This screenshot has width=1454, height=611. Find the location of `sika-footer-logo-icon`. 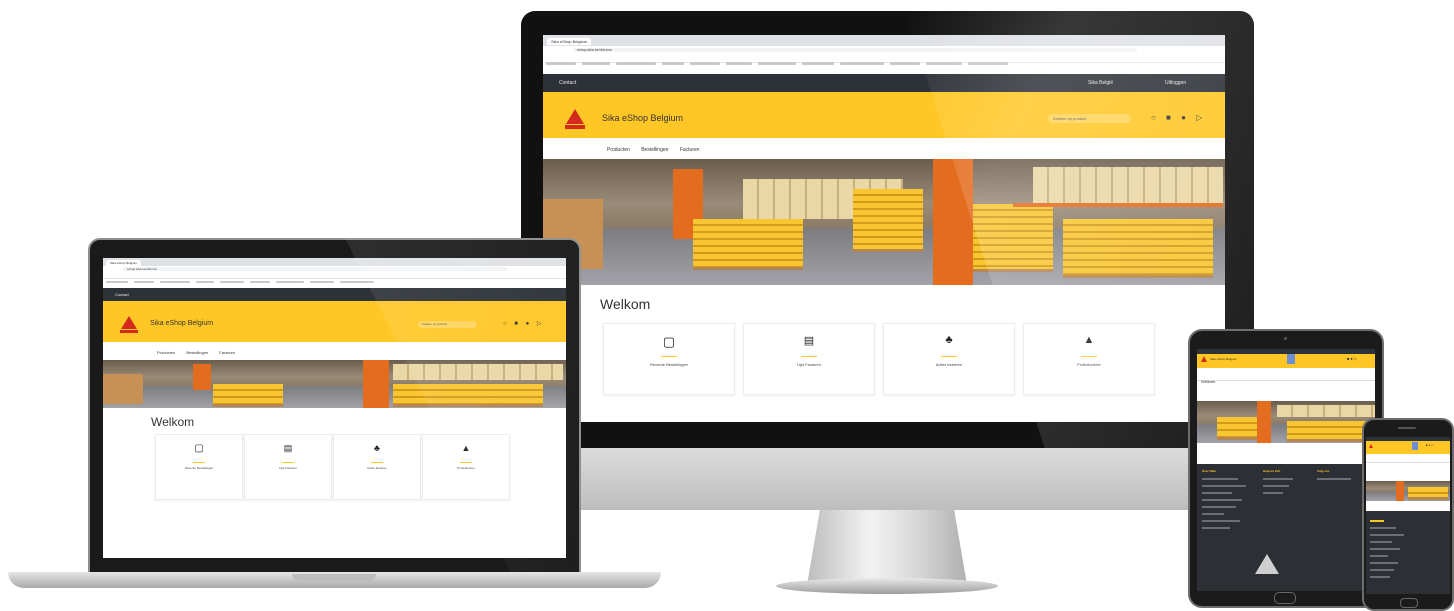

sika-footer-logo-icon is located at coordinates (1267, 564).